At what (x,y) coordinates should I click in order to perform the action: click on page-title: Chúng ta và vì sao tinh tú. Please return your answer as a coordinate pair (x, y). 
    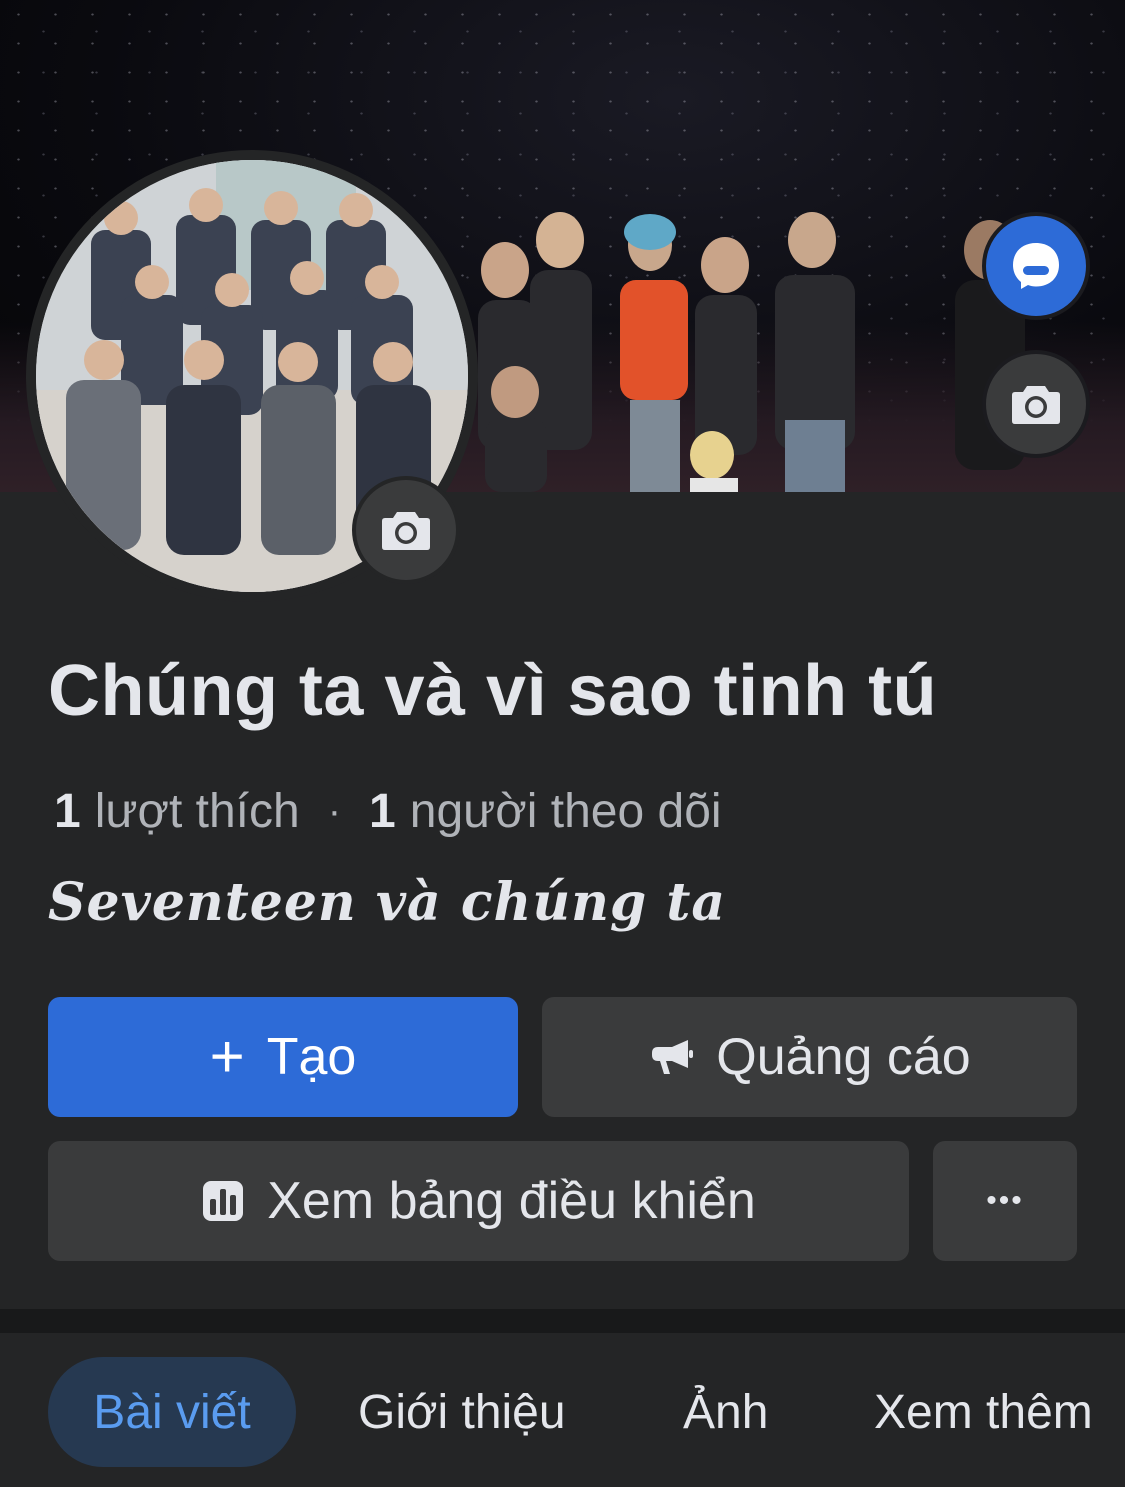
    Looking at the image, I should click on (493, 691).